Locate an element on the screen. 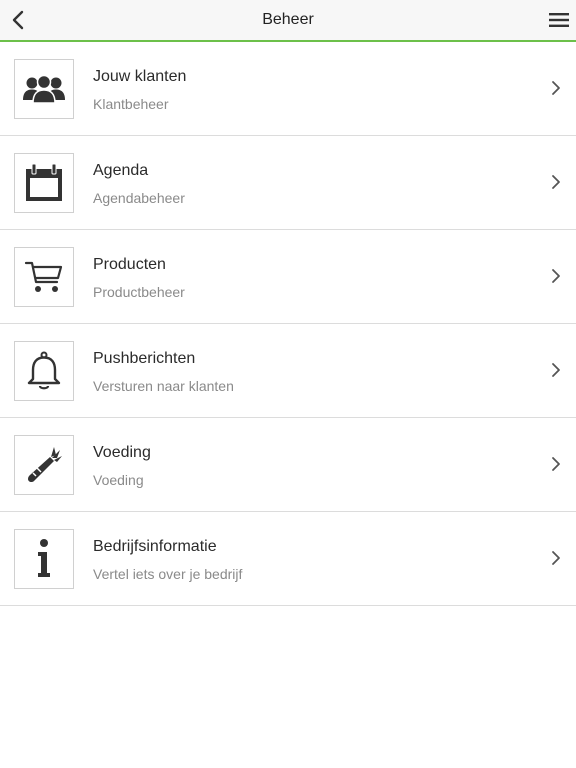  info-icon is located at coordinates (44, 558).